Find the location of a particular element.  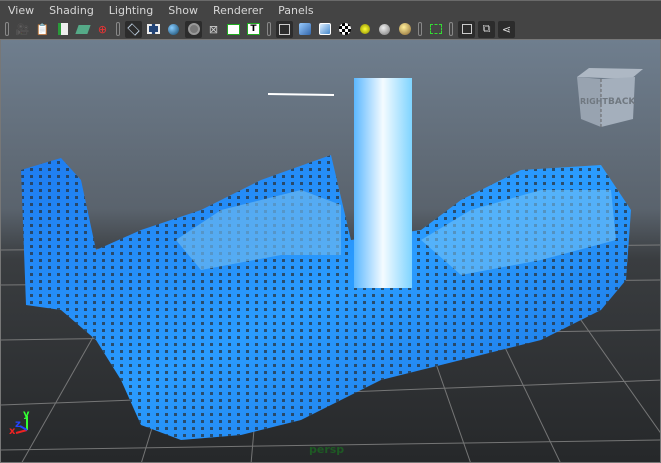

wireframe-on-shaded-icon is located at coordinates (324, 29).